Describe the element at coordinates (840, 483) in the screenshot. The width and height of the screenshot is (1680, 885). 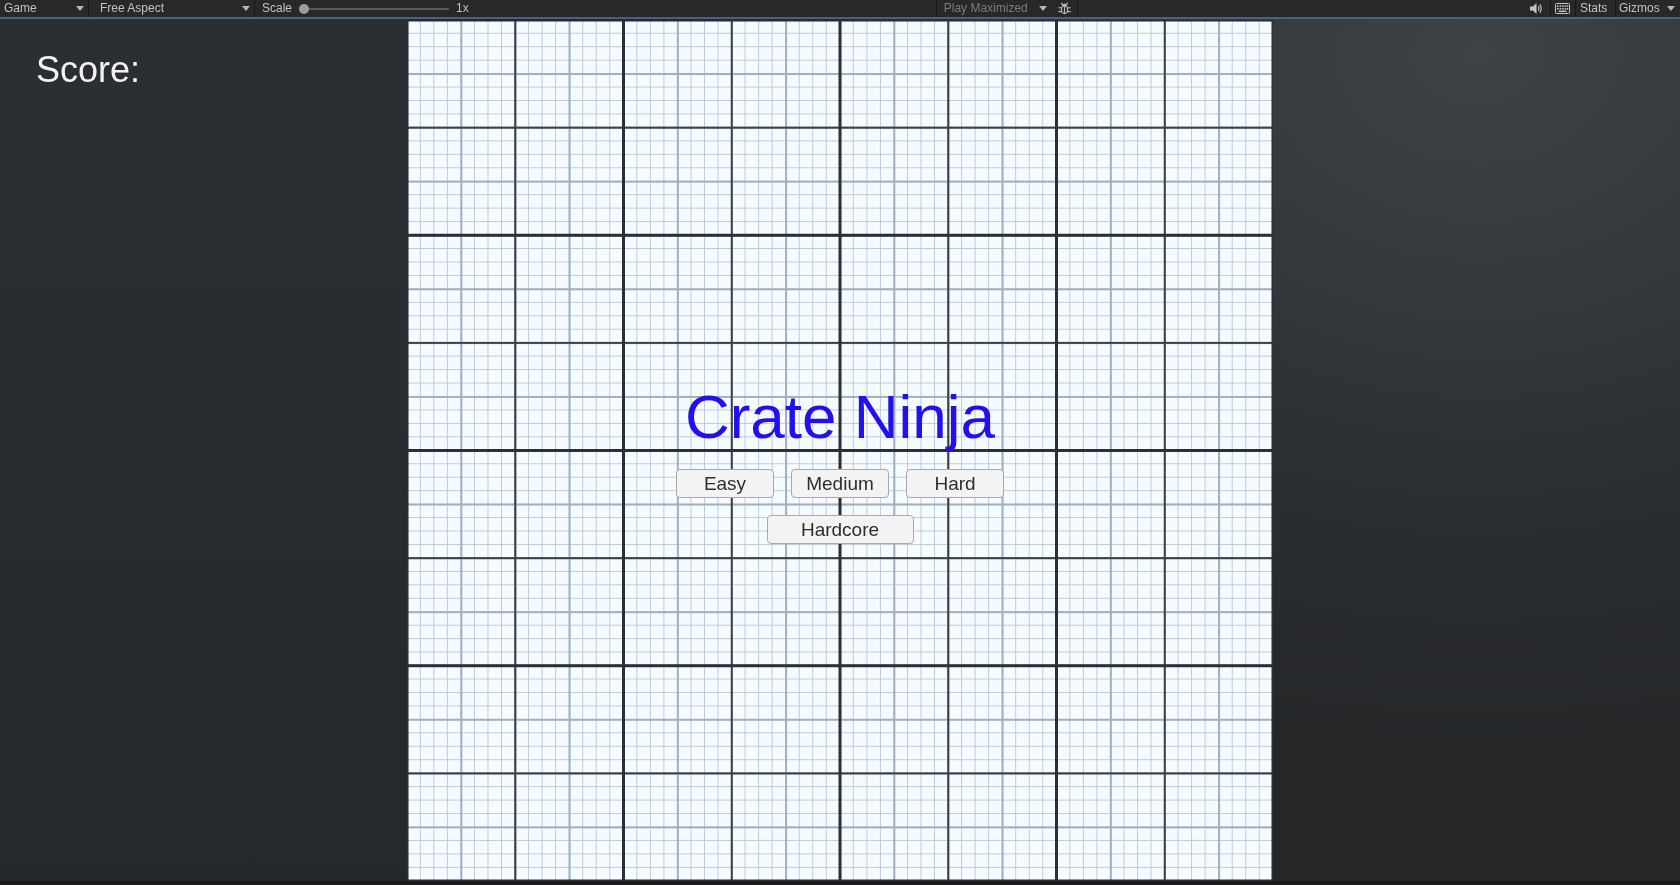
I see `difficulty-button: Medium` at that location.